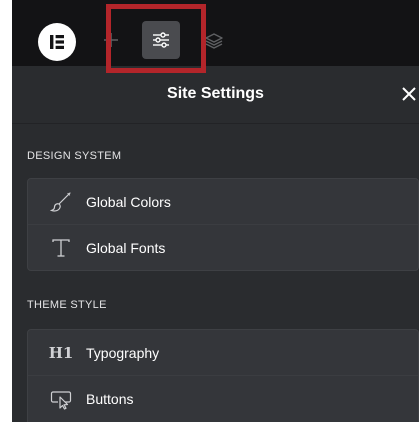 The width and height of the screenshot is (419, 422). What do you see at coordinates (128, 201) in the screenshot?
I see `global-colors-label: Global Colors` at bounding box center [128, 201].